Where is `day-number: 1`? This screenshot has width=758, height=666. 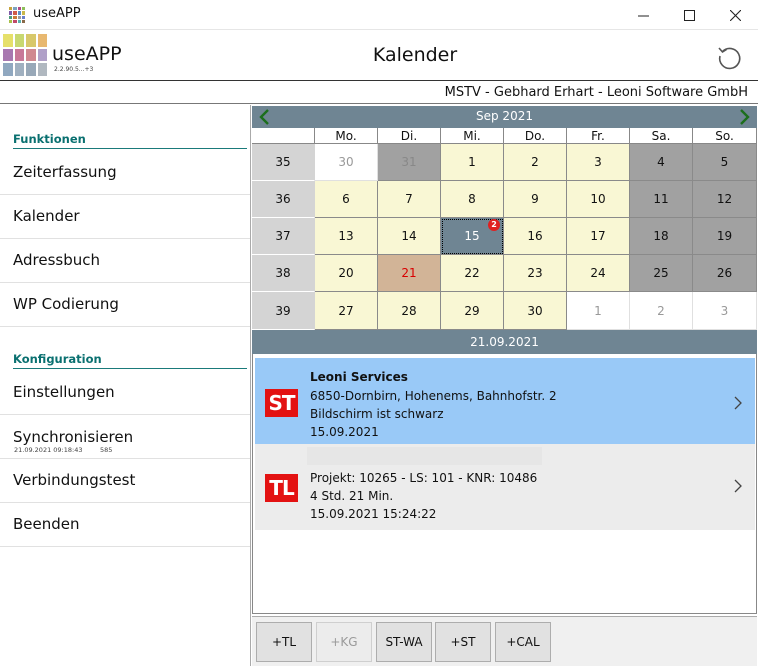
day-number: 1 is located at coordinates (472, 162).